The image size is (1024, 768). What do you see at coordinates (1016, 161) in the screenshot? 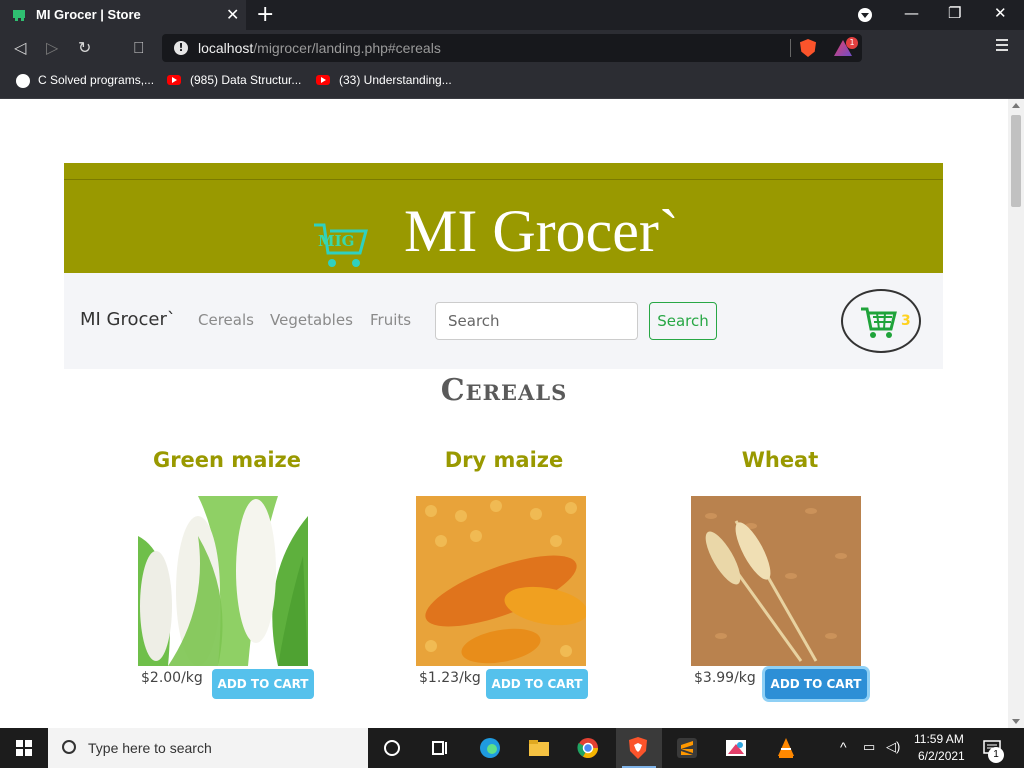
I see `scroll-thumb` at bounding box center [1016, 161].